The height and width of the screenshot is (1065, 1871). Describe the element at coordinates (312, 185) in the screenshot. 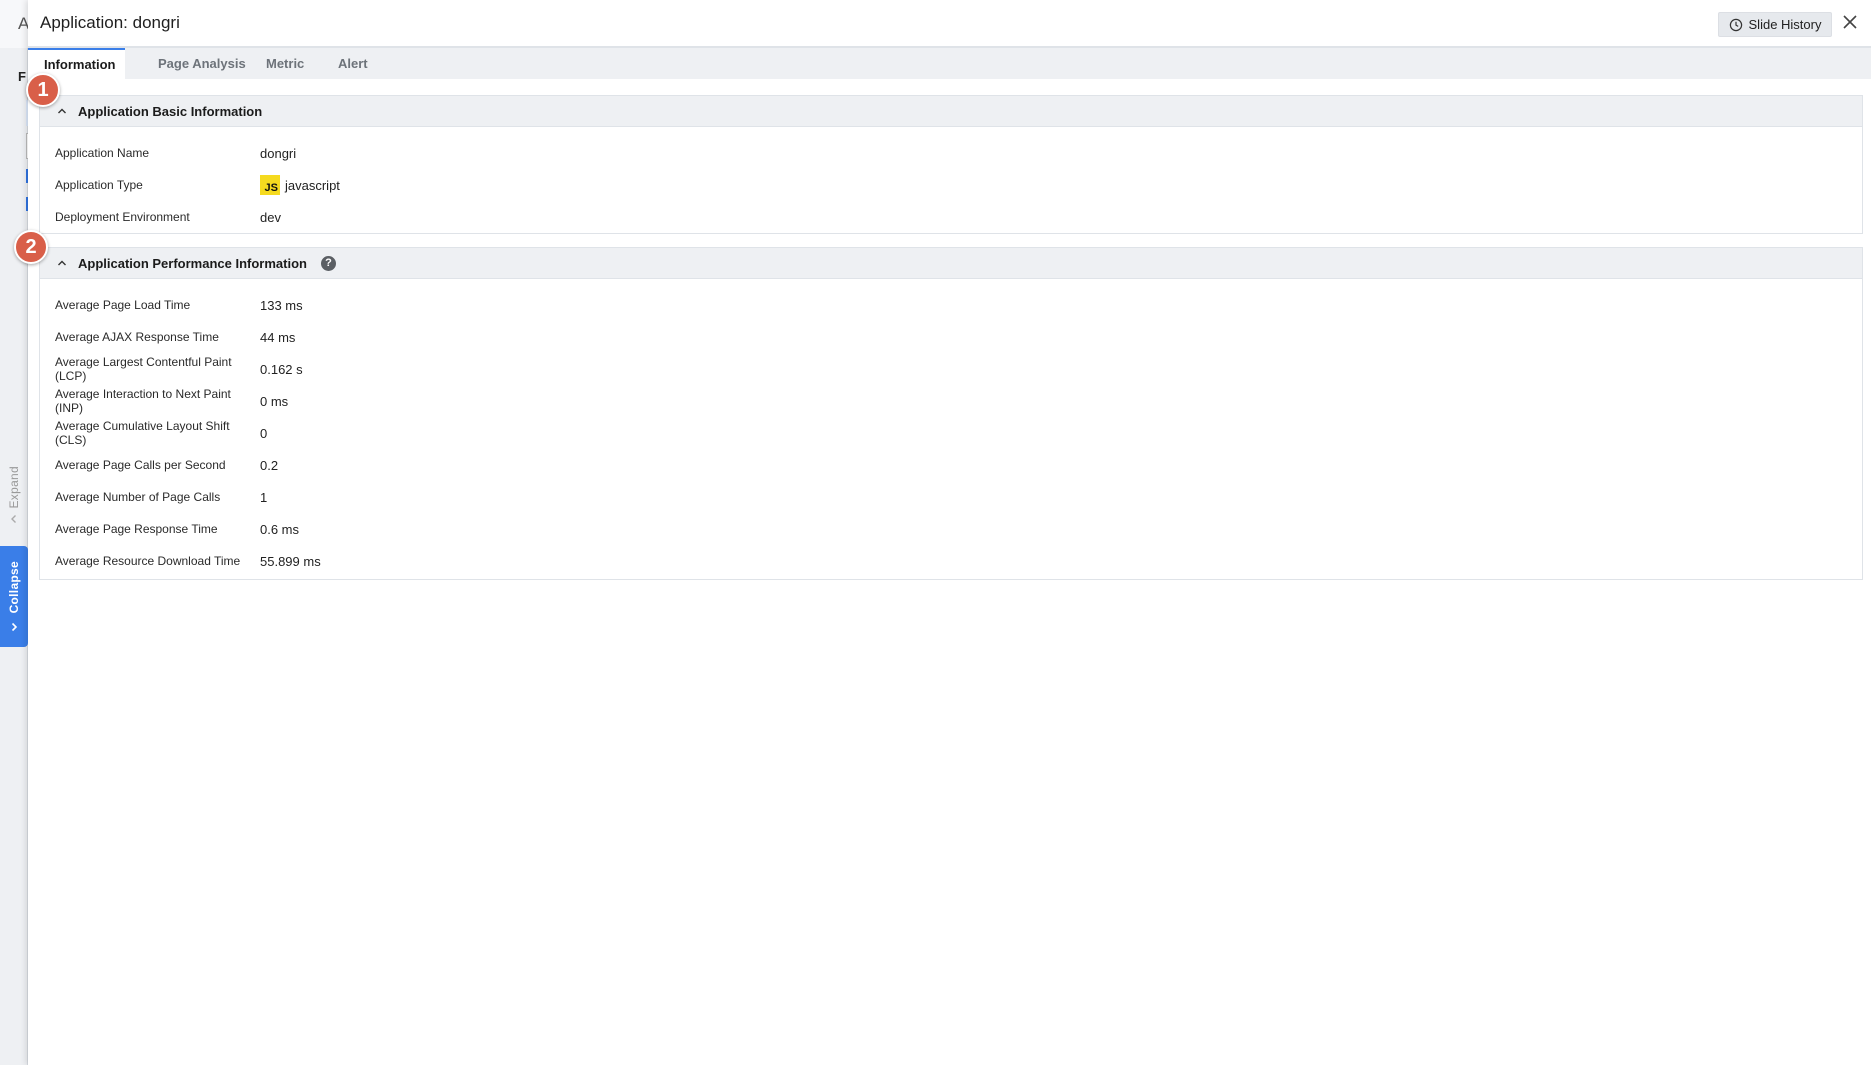

I see `application-type-text: javascript` at that location.